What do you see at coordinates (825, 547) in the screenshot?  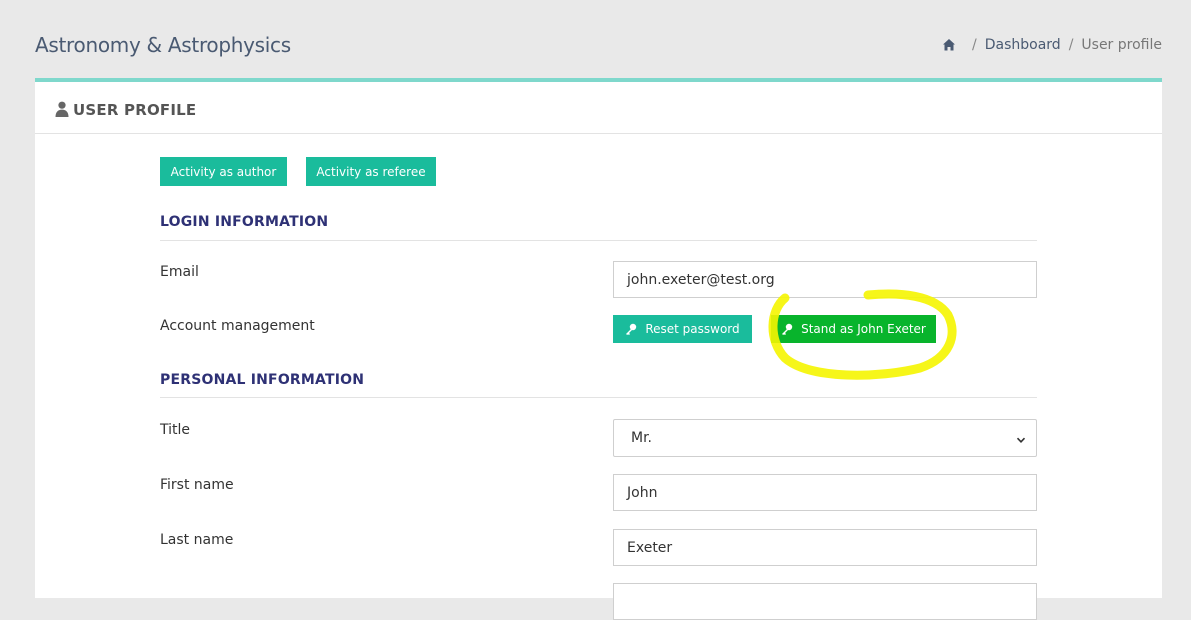 I see `last-name-field: Exeter` at bounding box center [825, 547].